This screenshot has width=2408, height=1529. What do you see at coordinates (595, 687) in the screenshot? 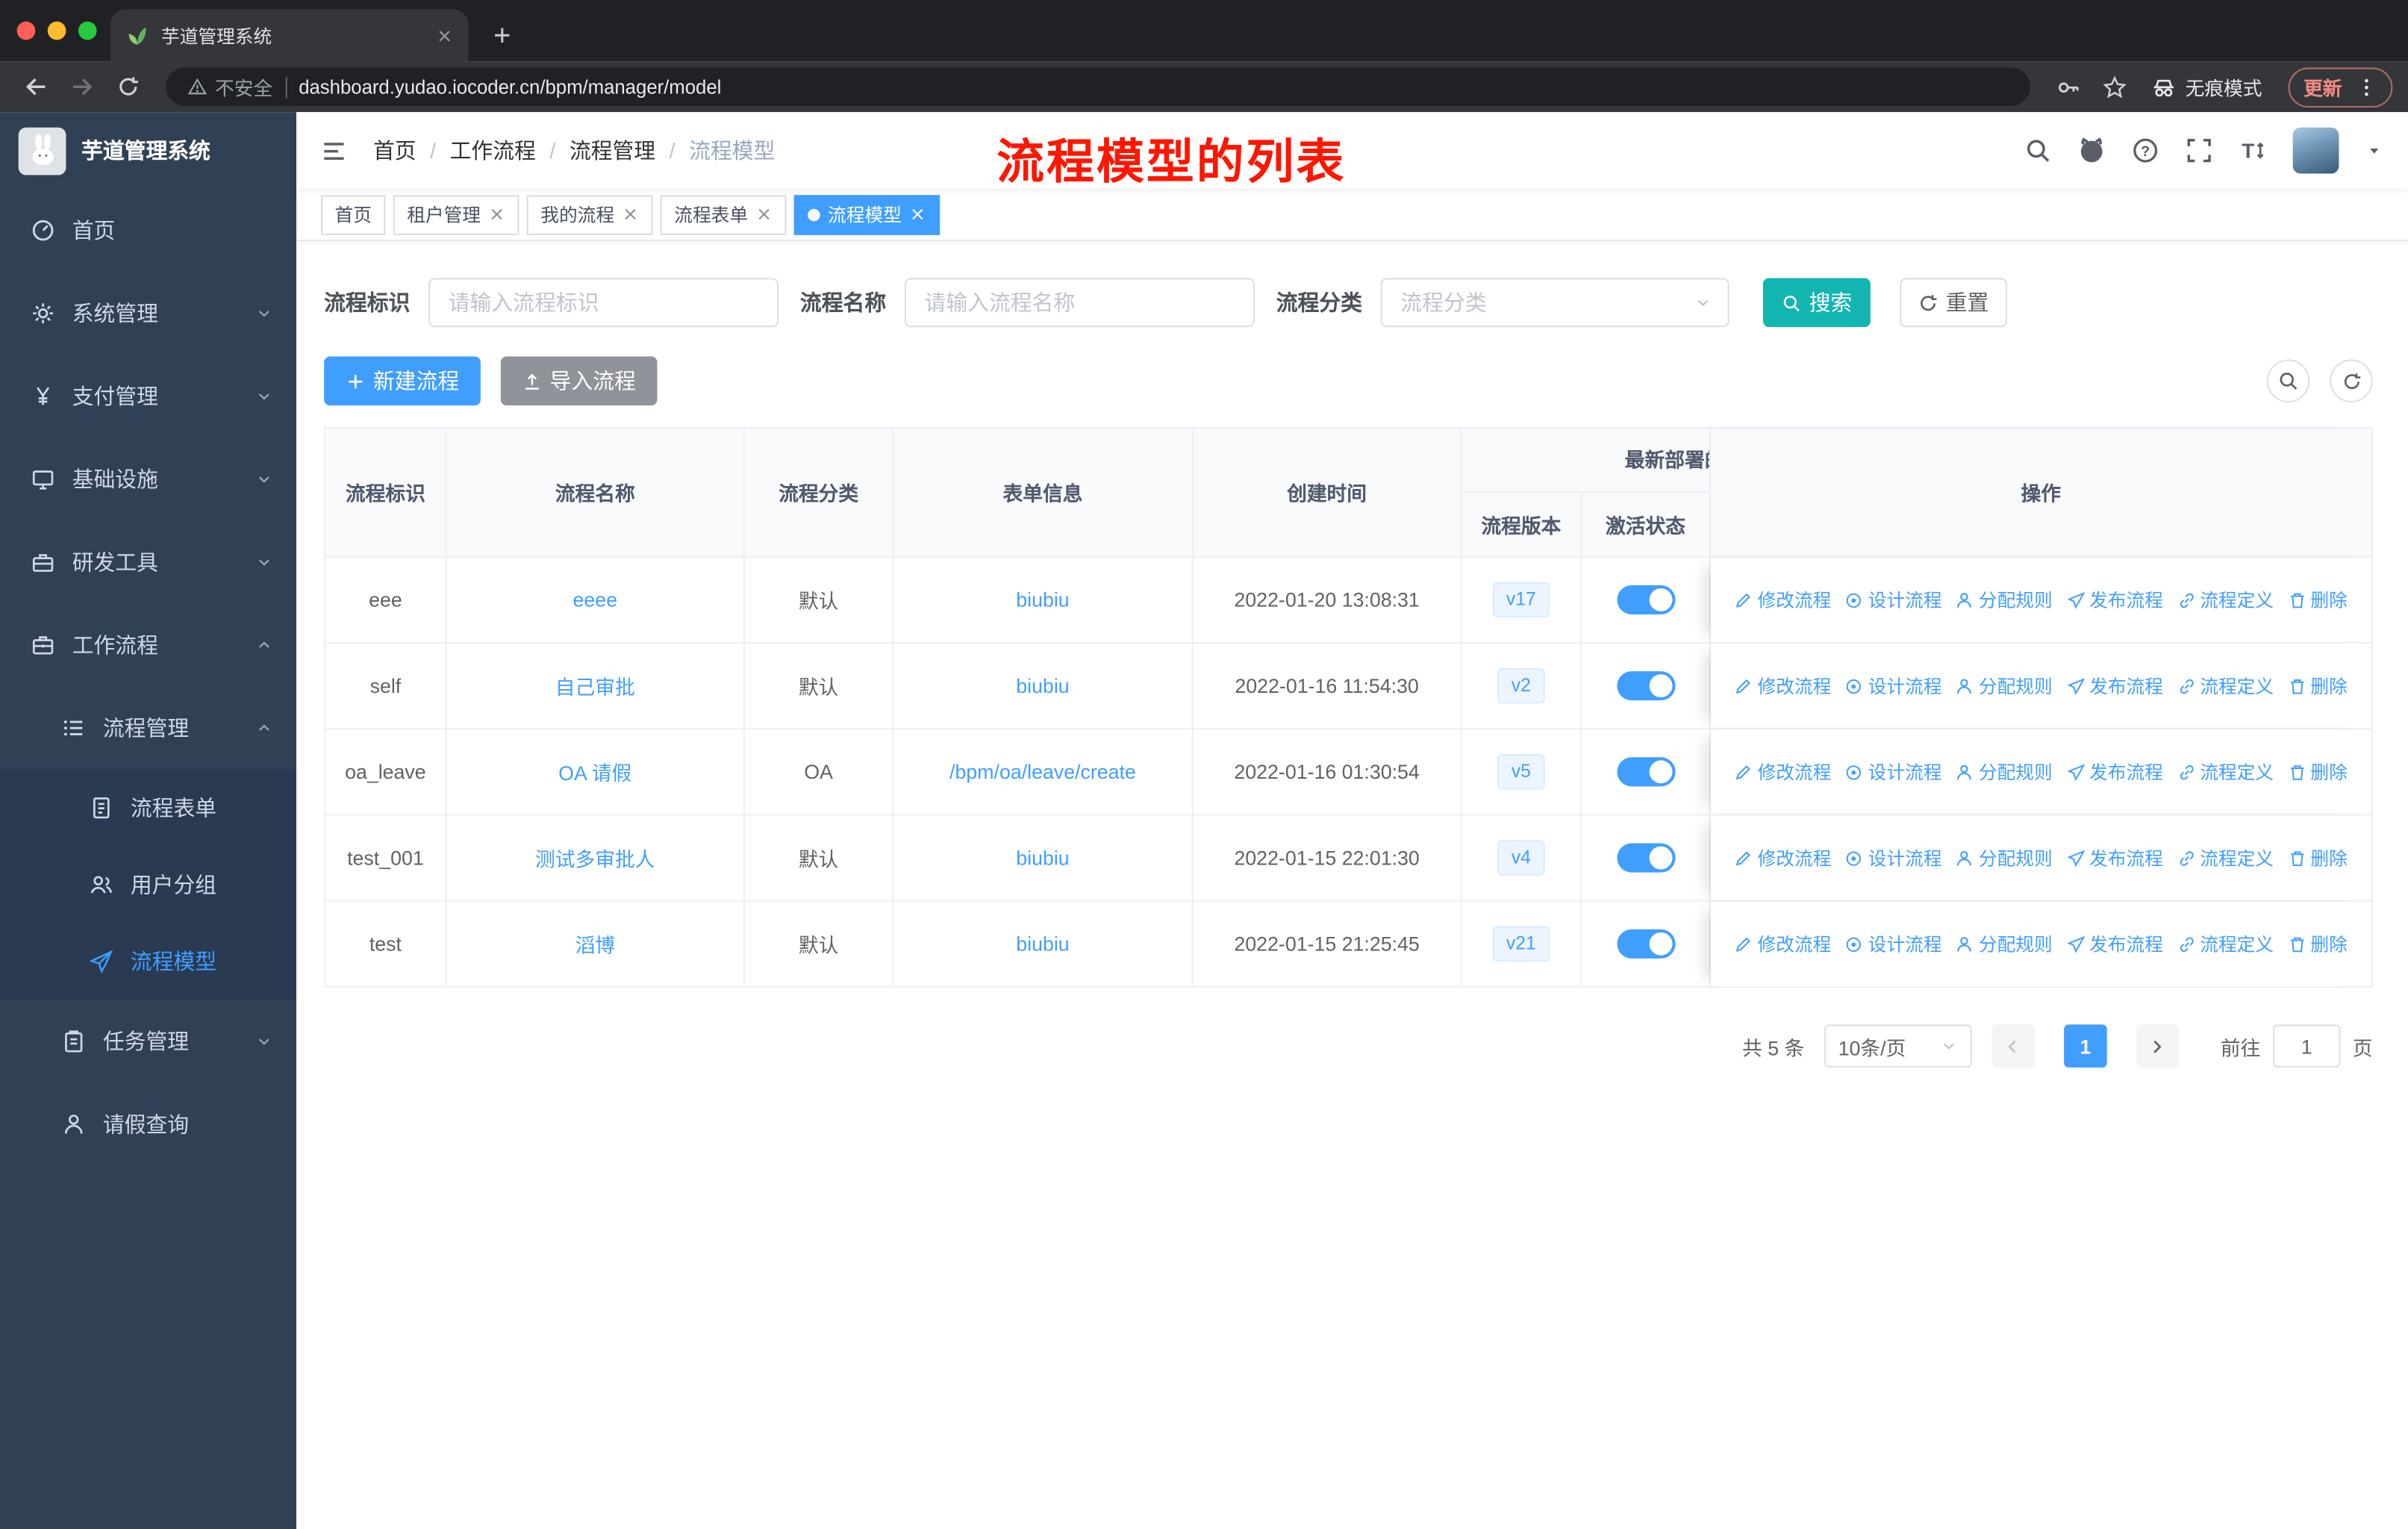
I see `process-name-link: 自己审批` at bounding box center [595, 687].